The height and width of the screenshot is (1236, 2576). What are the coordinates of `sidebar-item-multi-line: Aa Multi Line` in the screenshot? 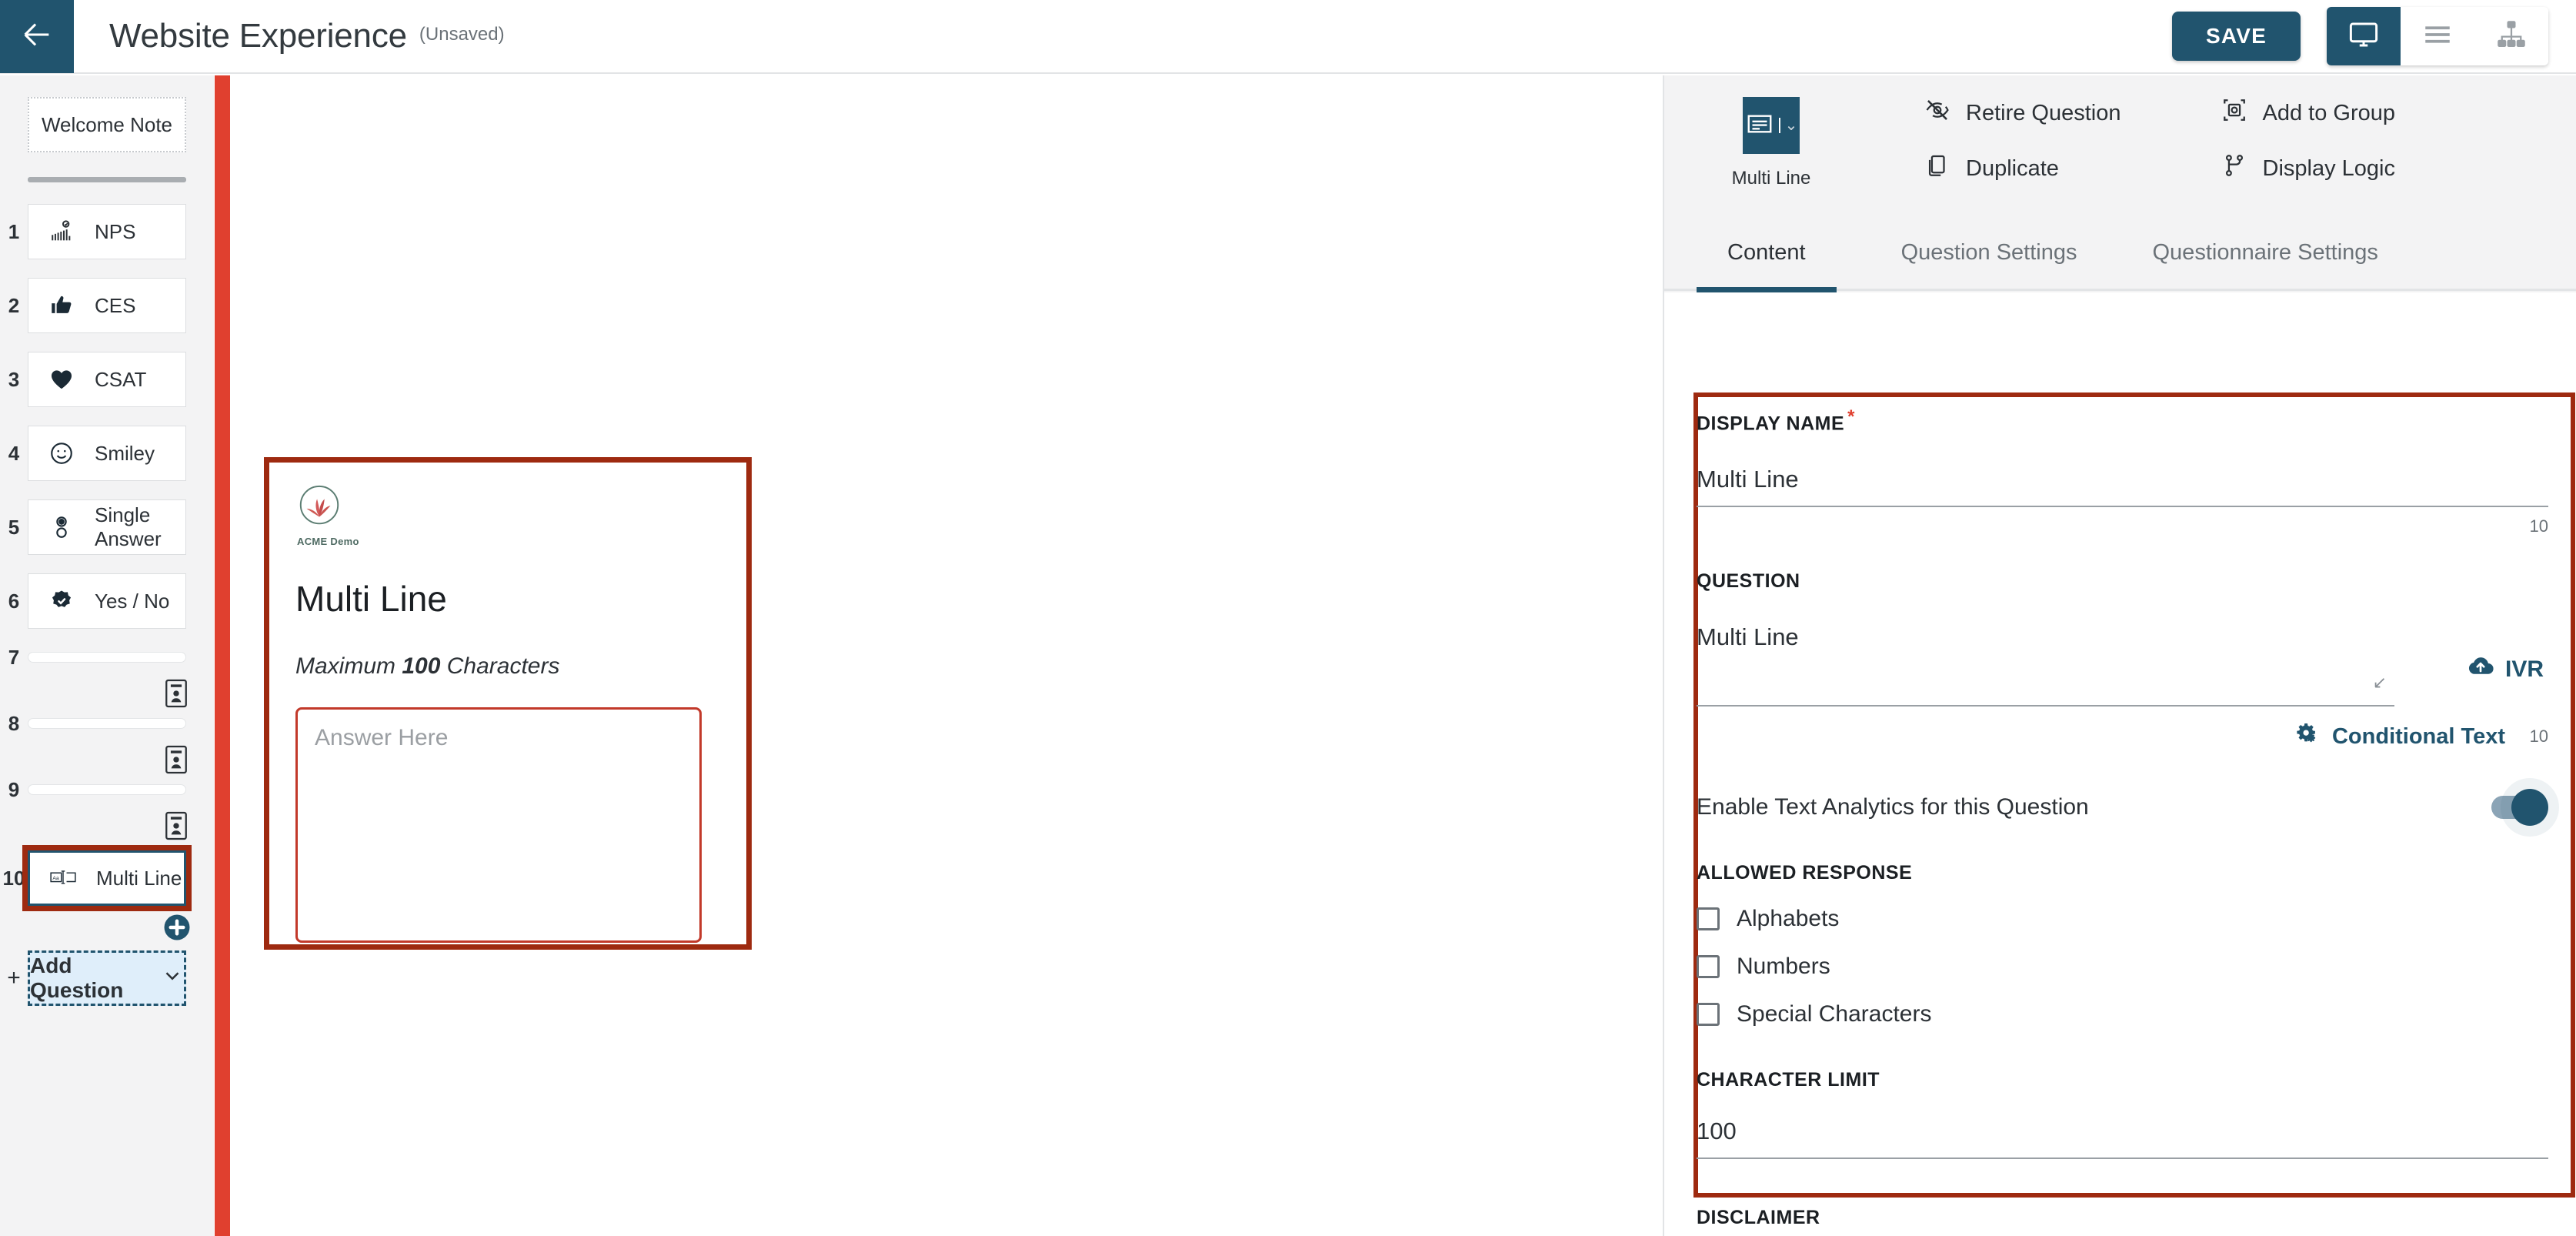 It's located at (107, 878).